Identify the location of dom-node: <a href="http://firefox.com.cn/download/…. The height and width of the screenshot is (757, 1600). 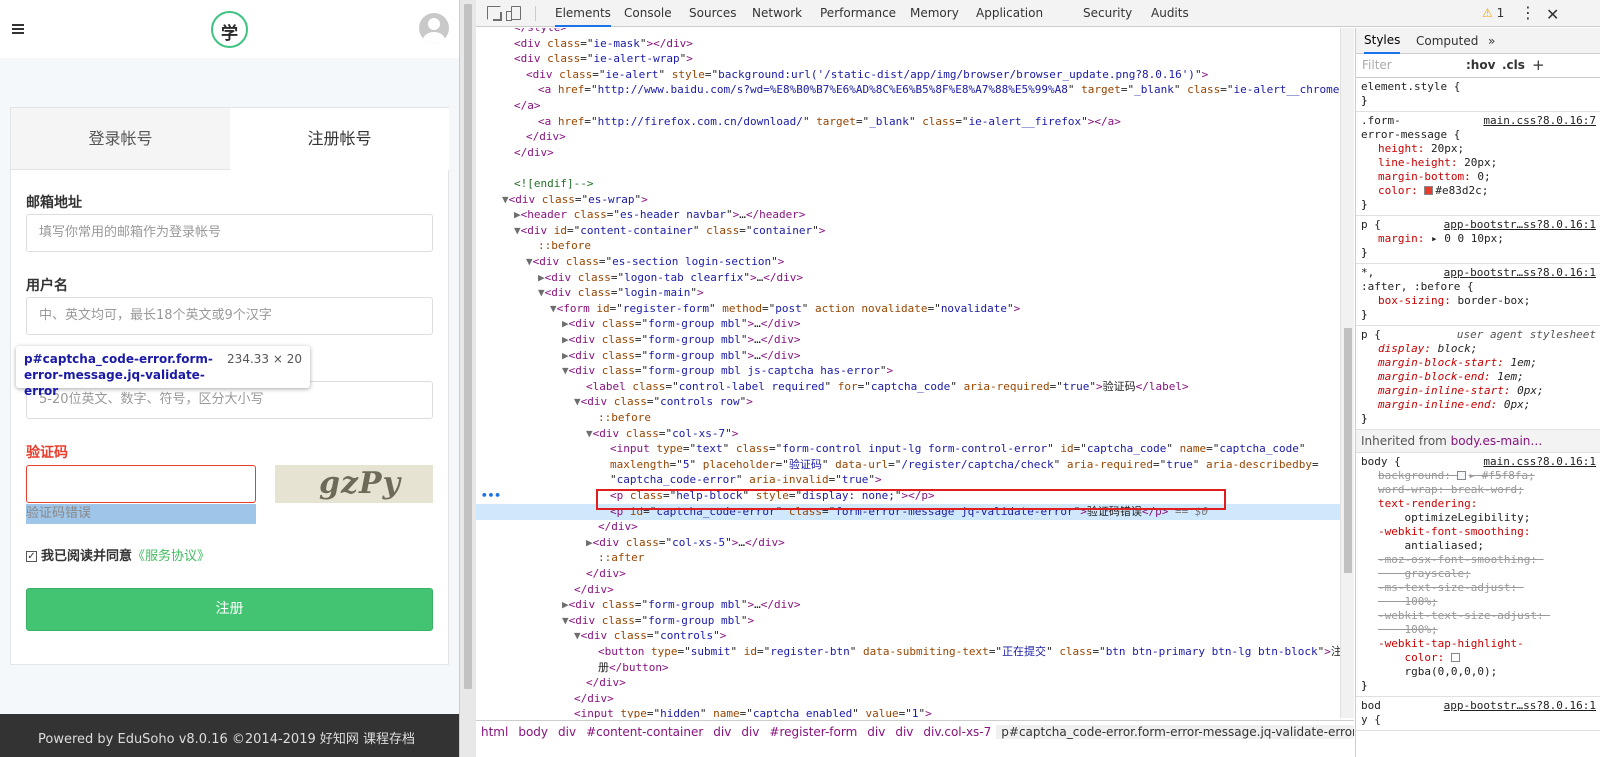
(908, 122).